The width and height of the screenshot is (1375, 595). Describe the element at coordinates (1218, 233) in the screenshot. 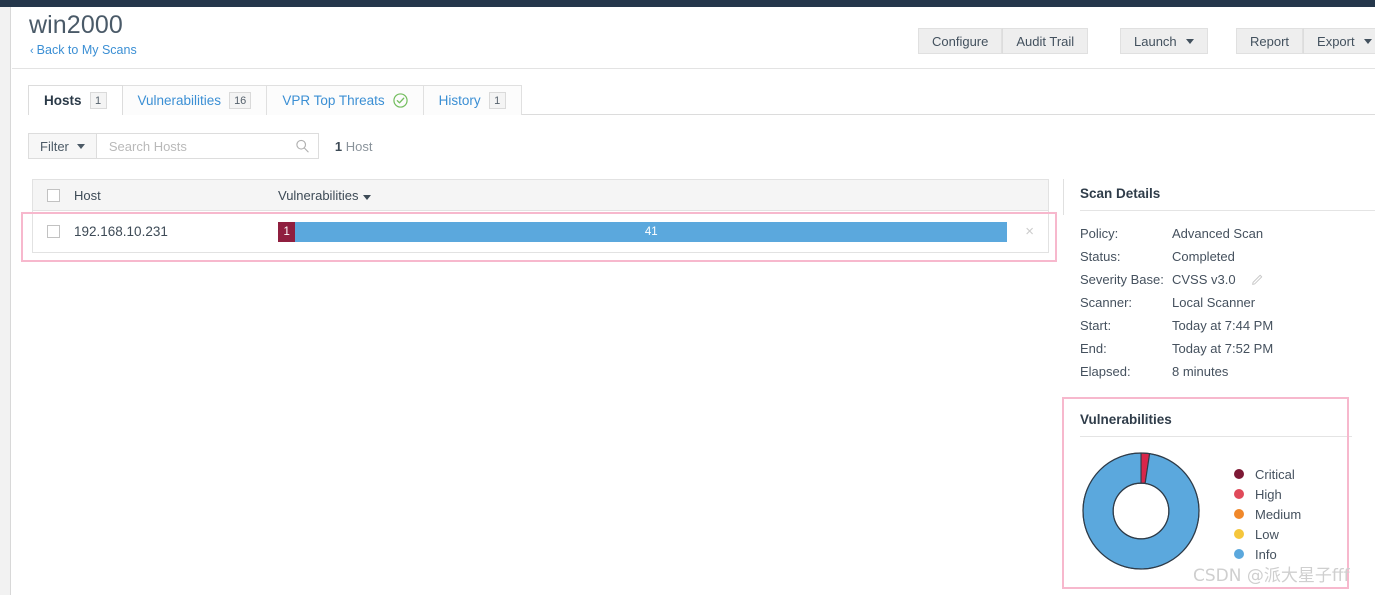

I see `detail-value-policy: Advanced Scan` at that location.